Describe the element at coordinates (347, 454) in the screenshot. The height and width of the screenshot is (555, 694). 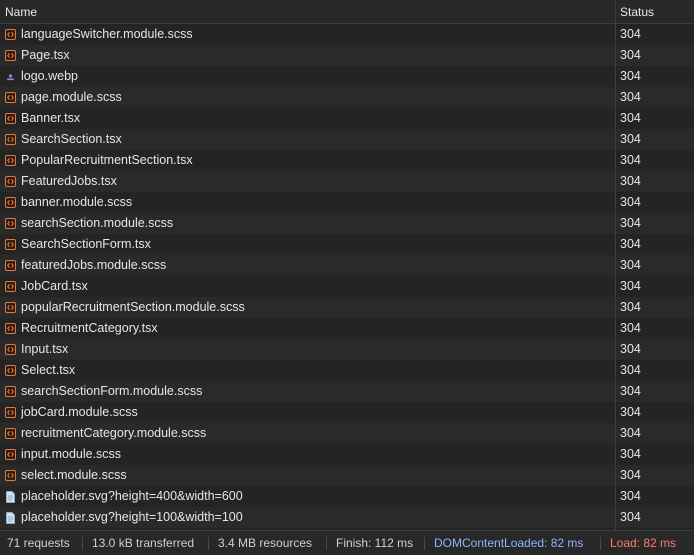
I see `table-row: input.module.scss 304` at that location.